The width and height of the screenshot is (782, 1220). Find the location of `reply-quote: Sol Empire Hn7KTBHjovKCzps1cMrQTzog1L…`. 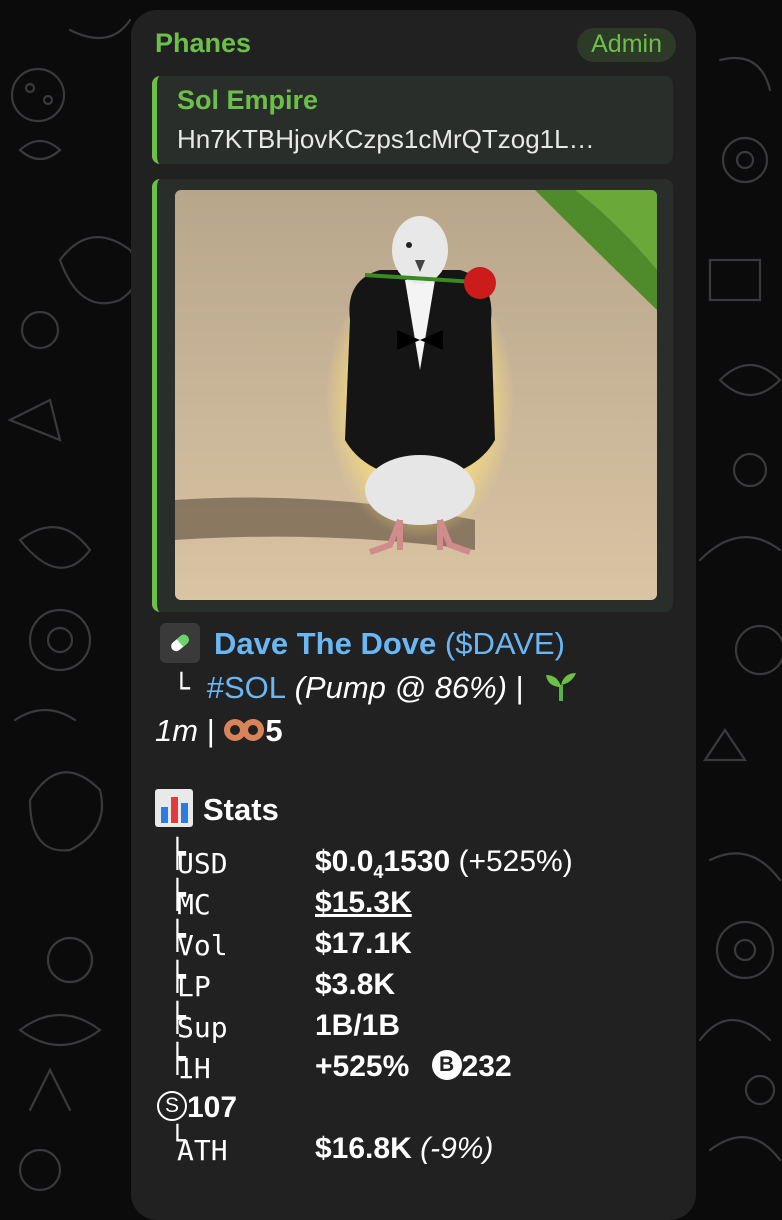

reply-quote: Sol Empire Hn7KTBHjovKCzps1cMrQTzog1L… is located at coordinates (412, 120).